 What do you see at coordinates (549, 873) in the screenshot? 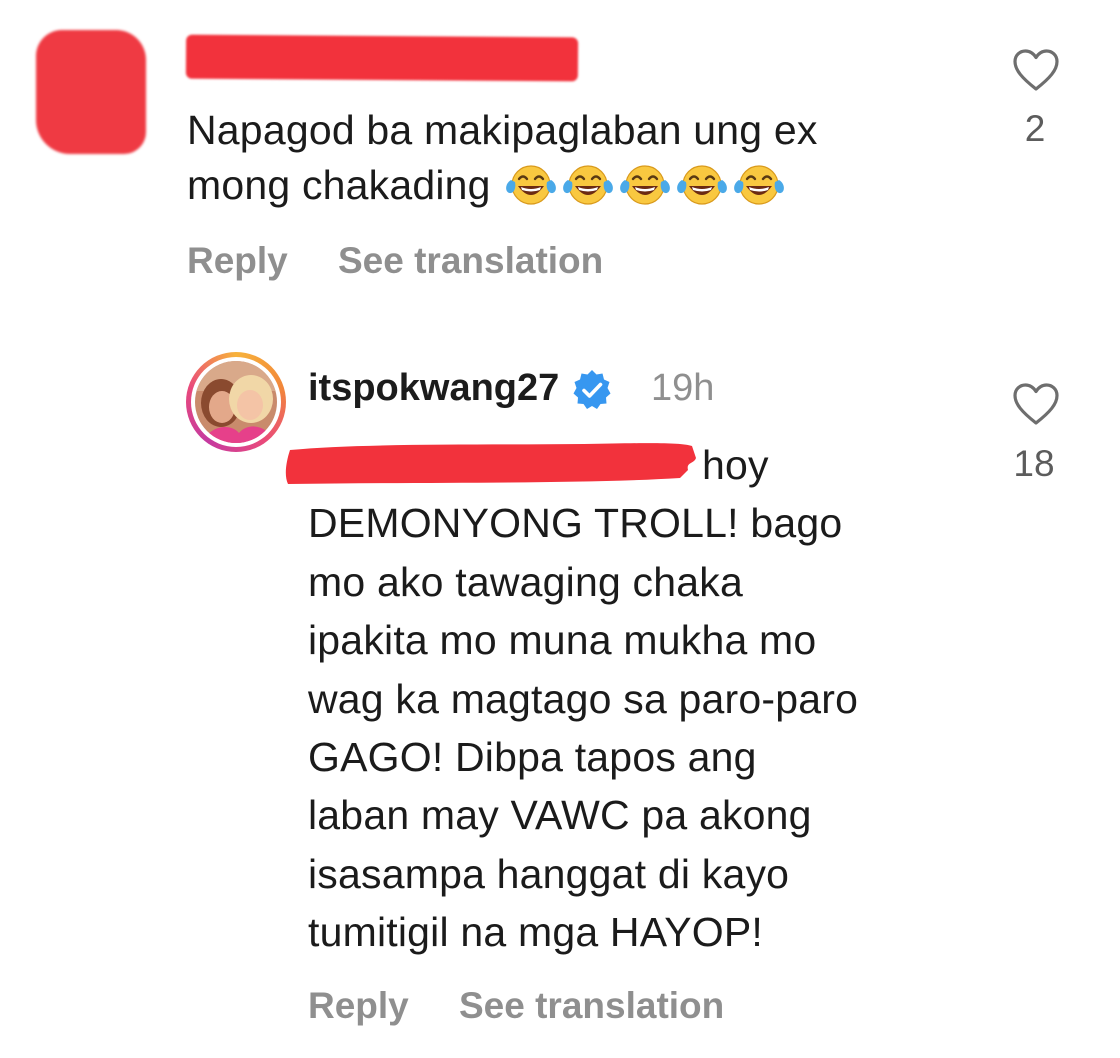
I see `reply-text-line-words: isasampa hanggat di kayo` at bounding box center [549, 873].